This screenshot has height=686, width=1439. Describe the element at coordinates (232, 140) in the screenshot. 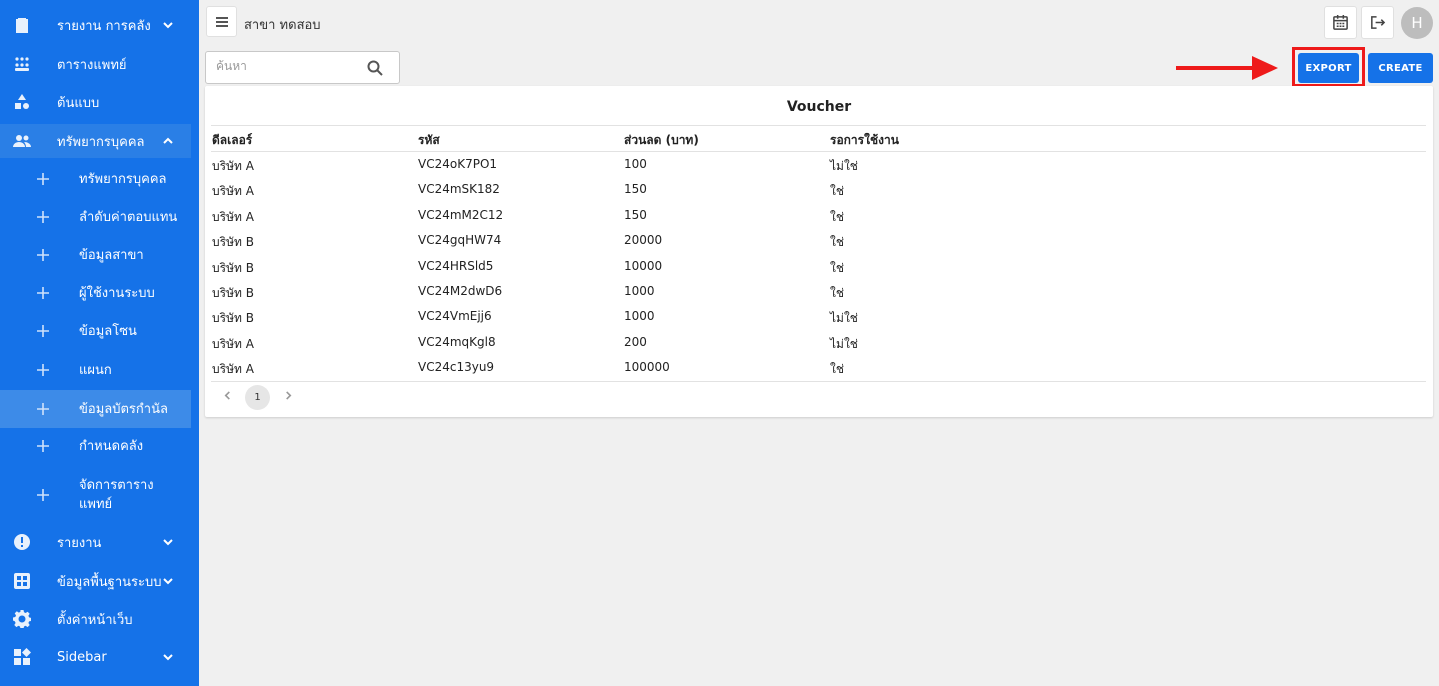

I see `column-header: ดีลเลอร์` at that location.